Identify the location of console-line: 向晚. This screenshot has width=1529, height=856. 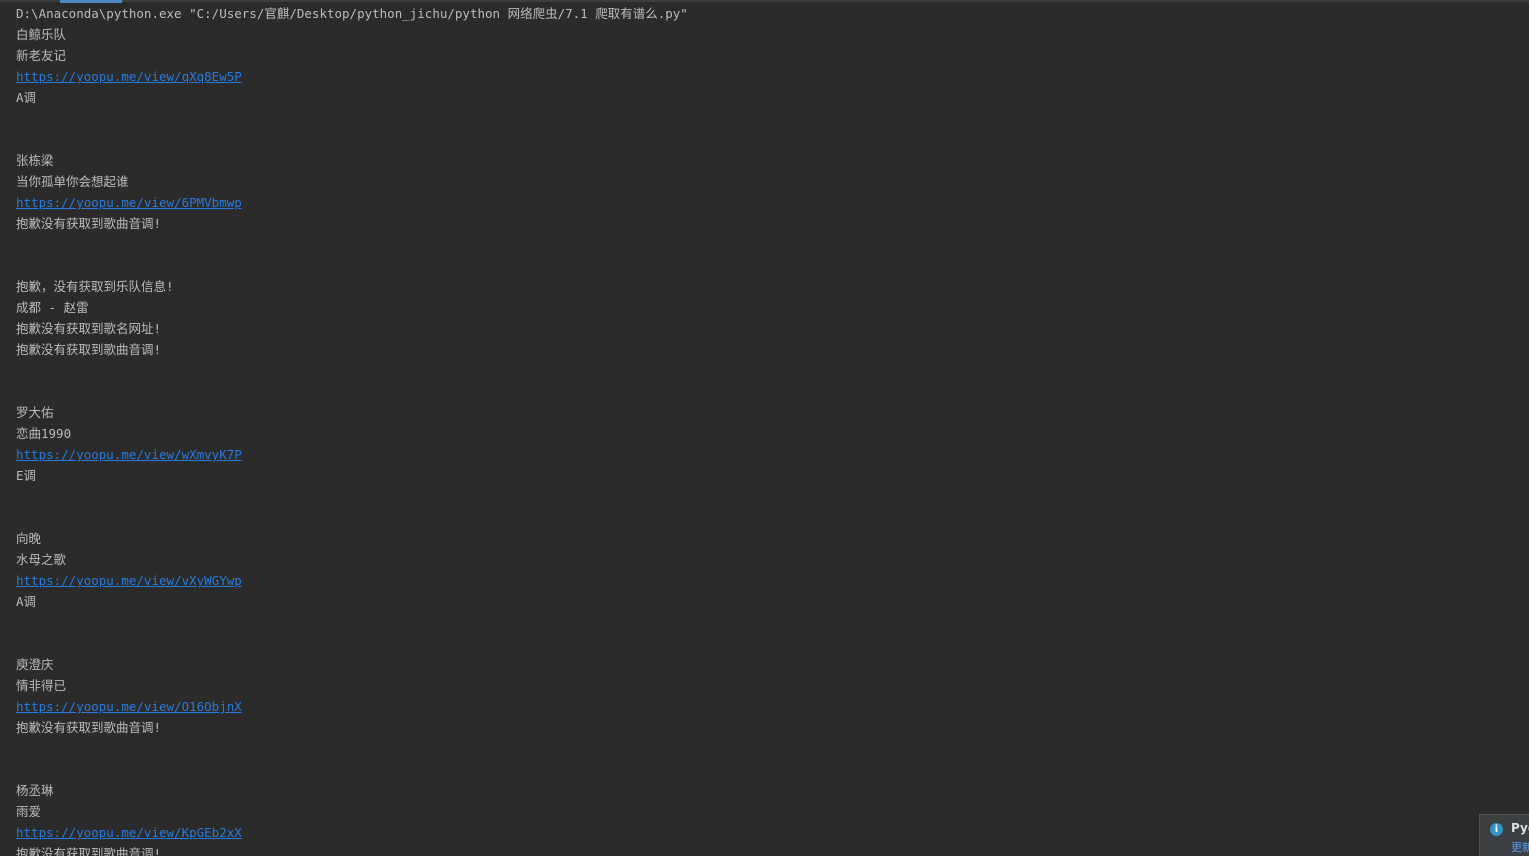
(29, 538).